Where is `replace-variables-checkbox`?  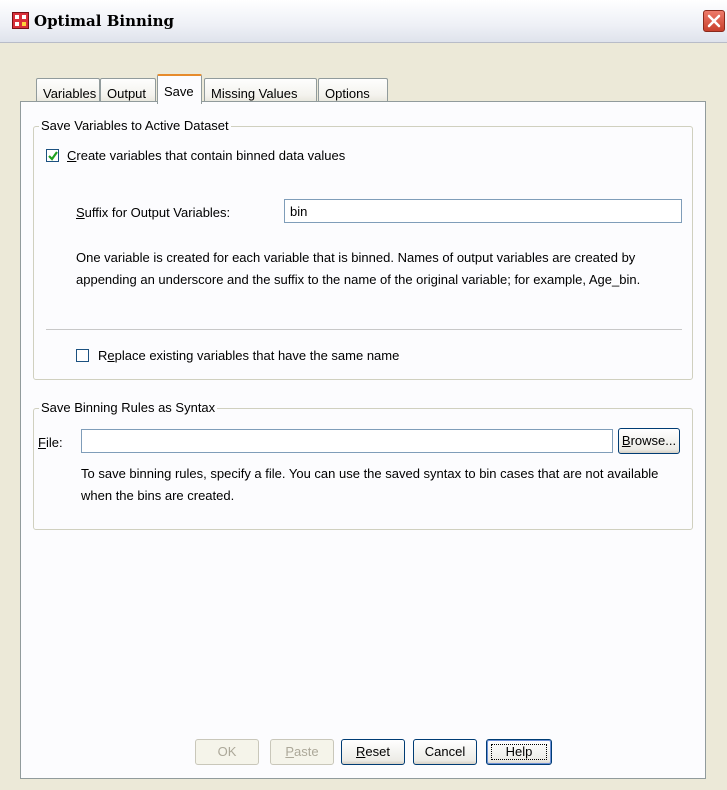 replace-variables-checkbox is located at coordinates (82, 355).